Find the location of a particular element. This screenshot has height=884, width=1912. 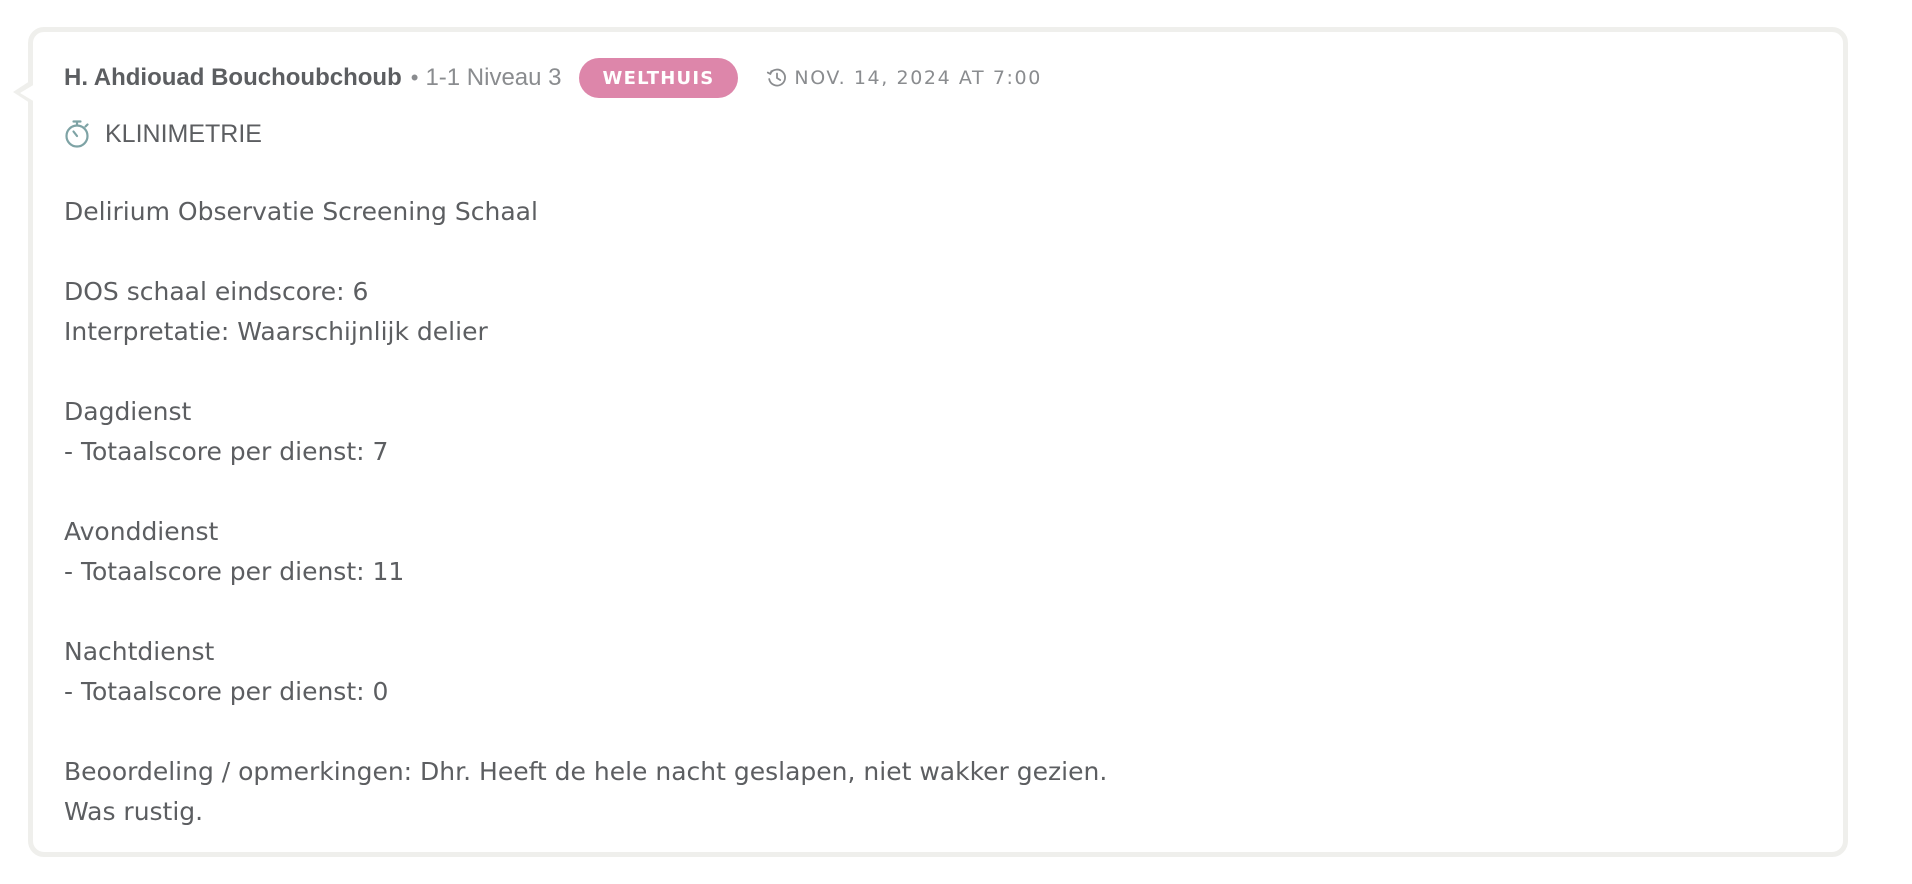

body-shift-day-score: - Totaalscore per dienst: 7 is located at coordinates (226, 451).